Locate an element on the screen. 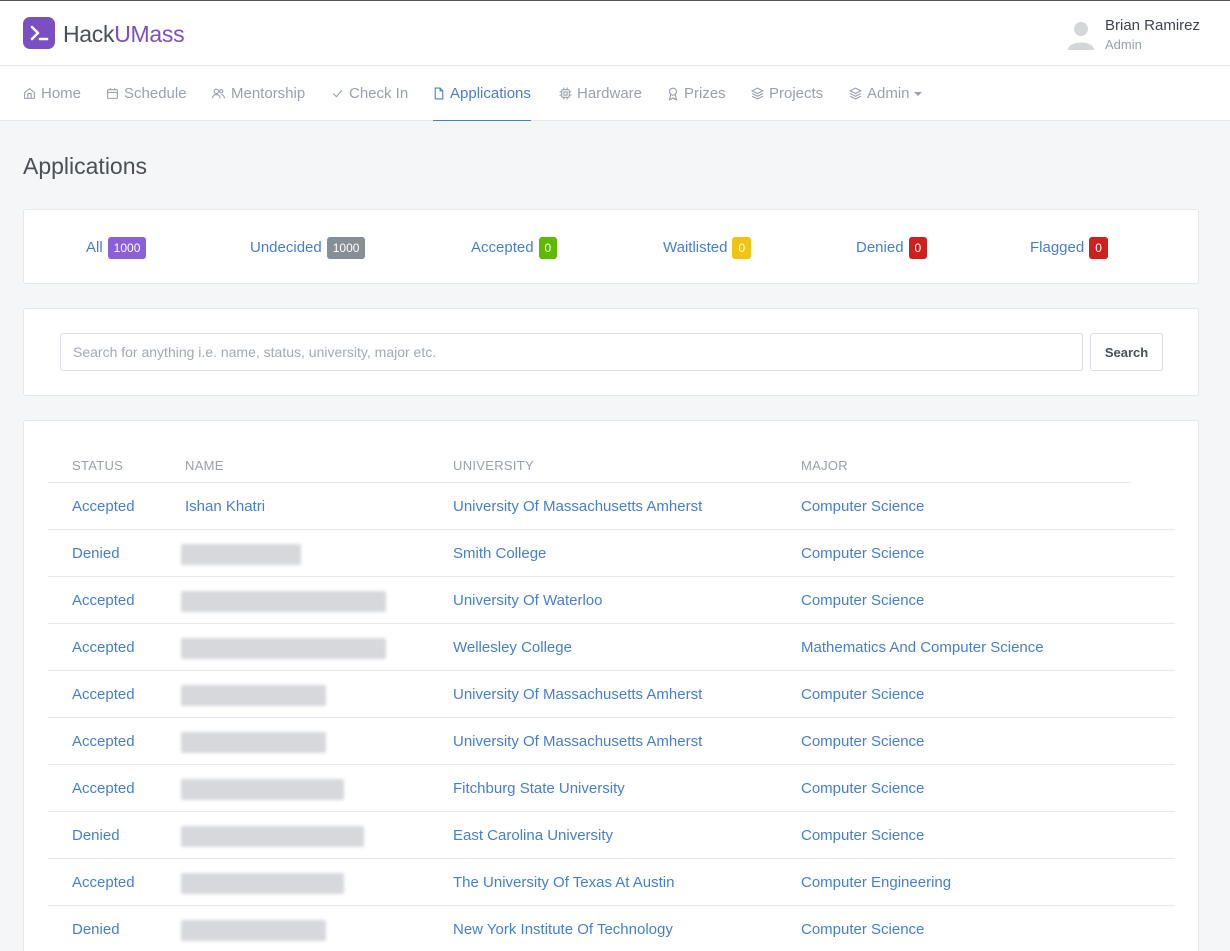  filter-label: All is located at coordinates (94, 247).